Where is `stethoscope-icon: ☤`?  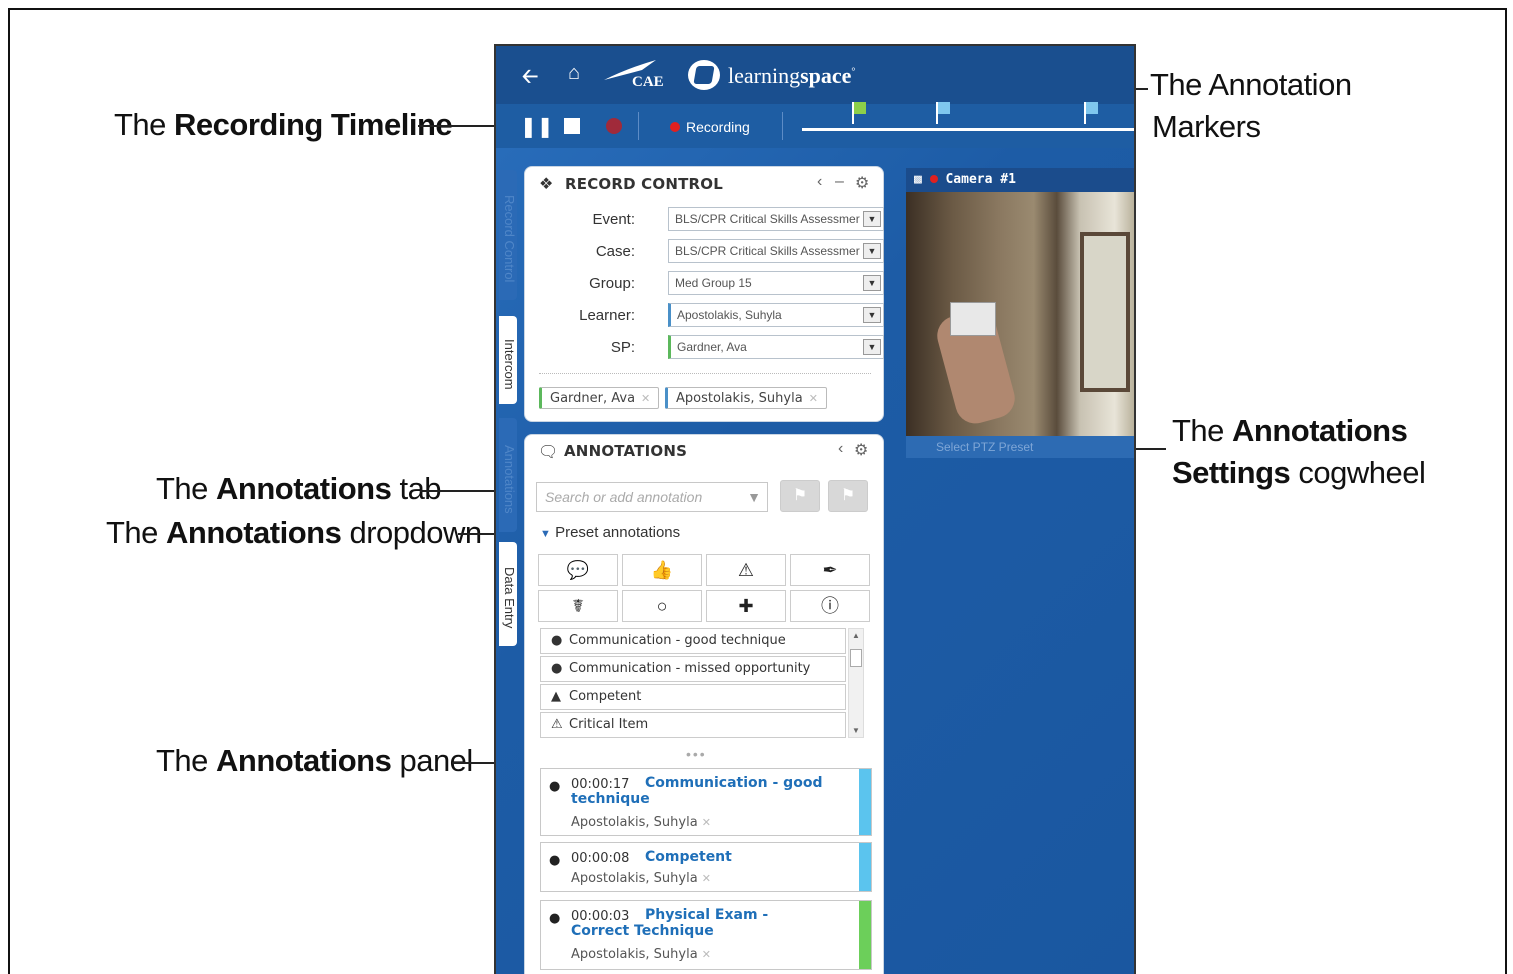 stethoscope-icon: ☤ is located at coordinates (578, 606).